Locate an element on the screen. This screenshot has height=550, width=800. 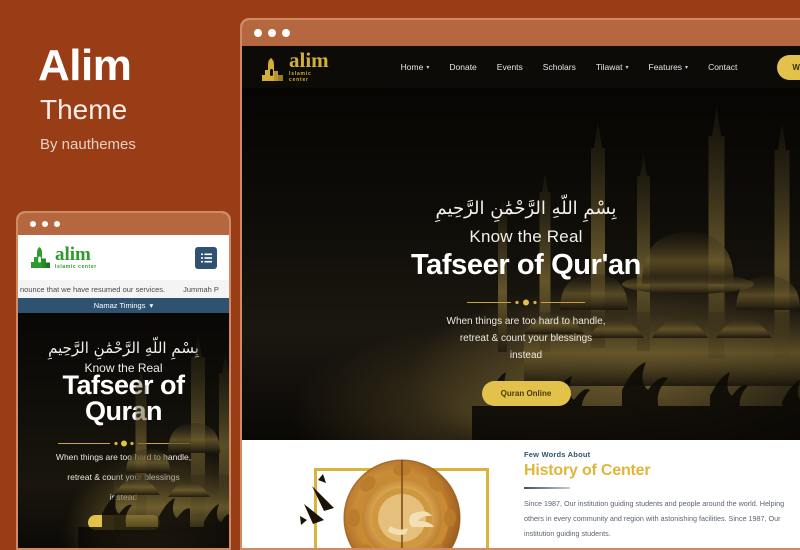
site-logo: alim Islamic center is located at coordinates (294, 65).